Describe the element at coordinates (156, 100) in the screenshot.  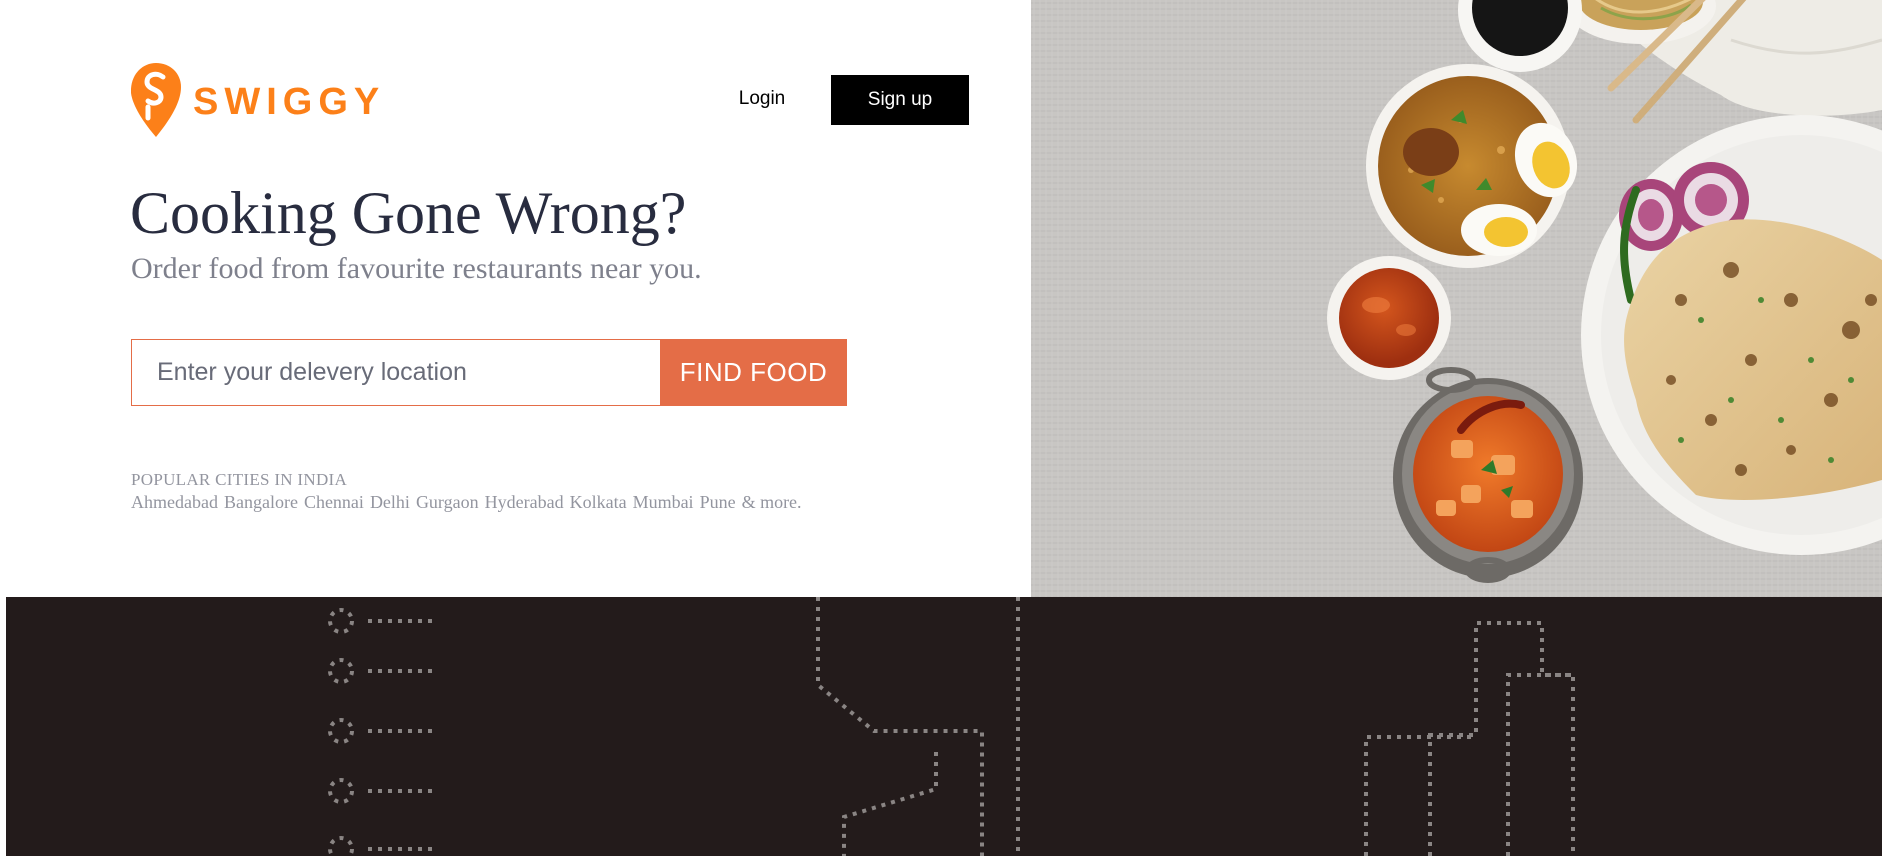
I see `swiggy-logo-icon` at that location.